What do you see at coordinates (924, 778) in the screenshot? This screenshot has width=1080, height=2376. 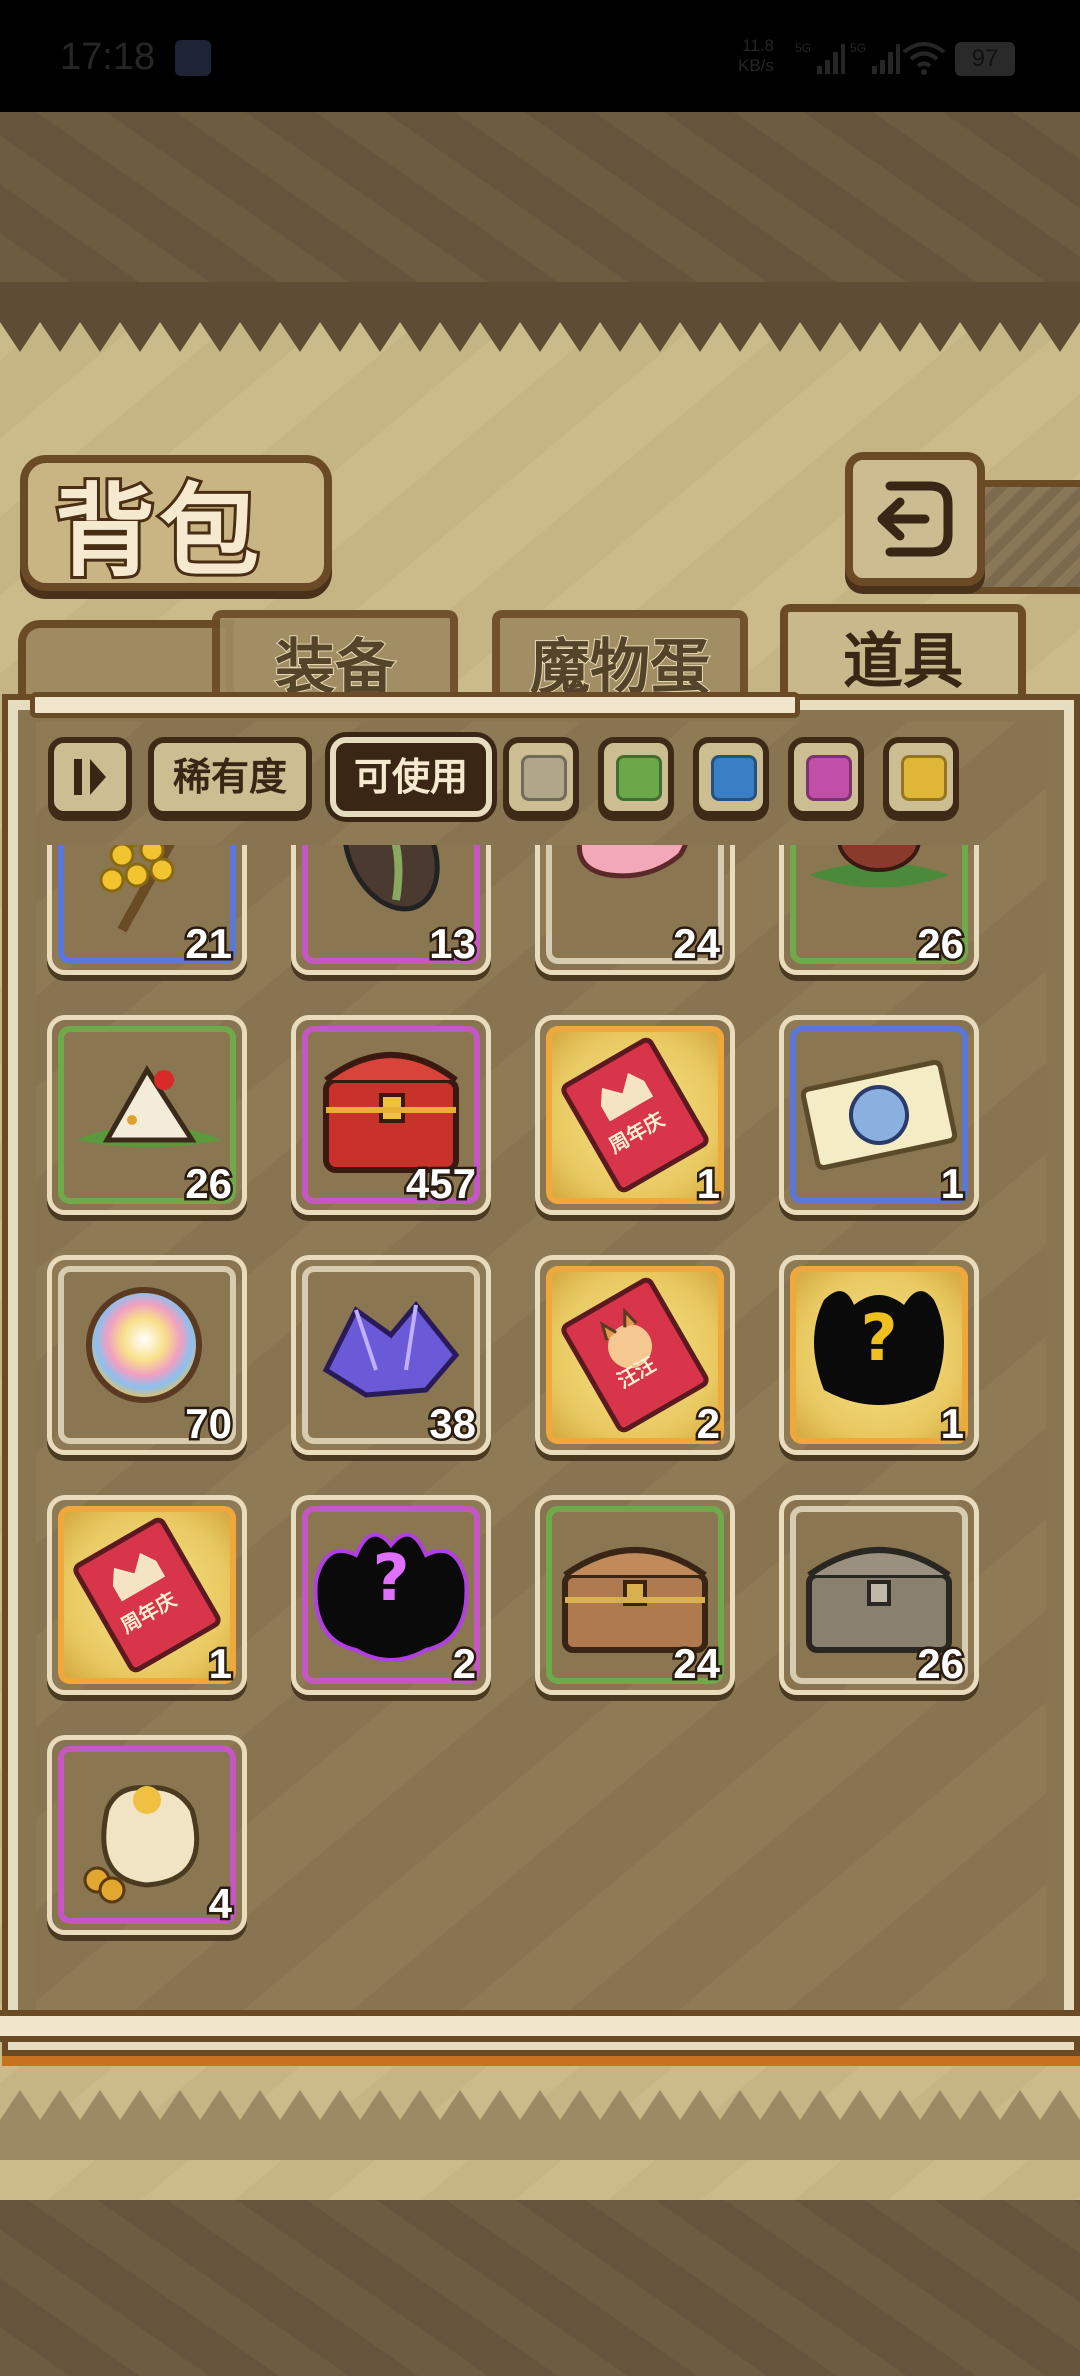 I see `color-swatch-gold` at bounding box center [924, 778].